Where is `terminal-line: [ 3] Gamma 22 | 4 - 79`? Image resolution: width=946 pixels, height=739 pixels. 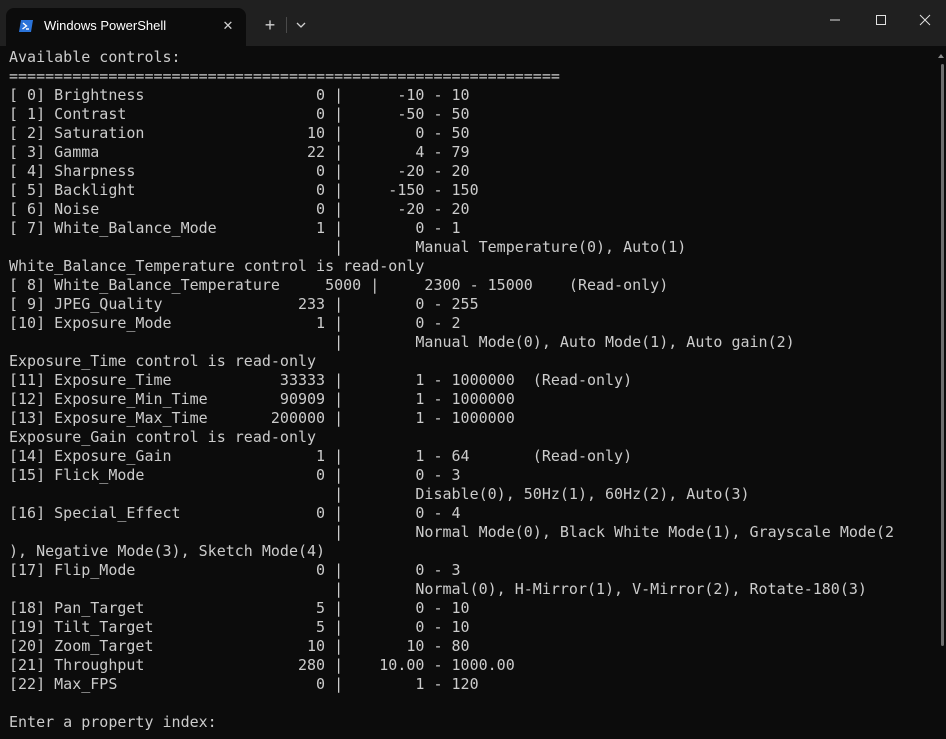
terminal-line: [ 3] Gamma 22 | 4 - 79 is located at coordinates (239, 152).